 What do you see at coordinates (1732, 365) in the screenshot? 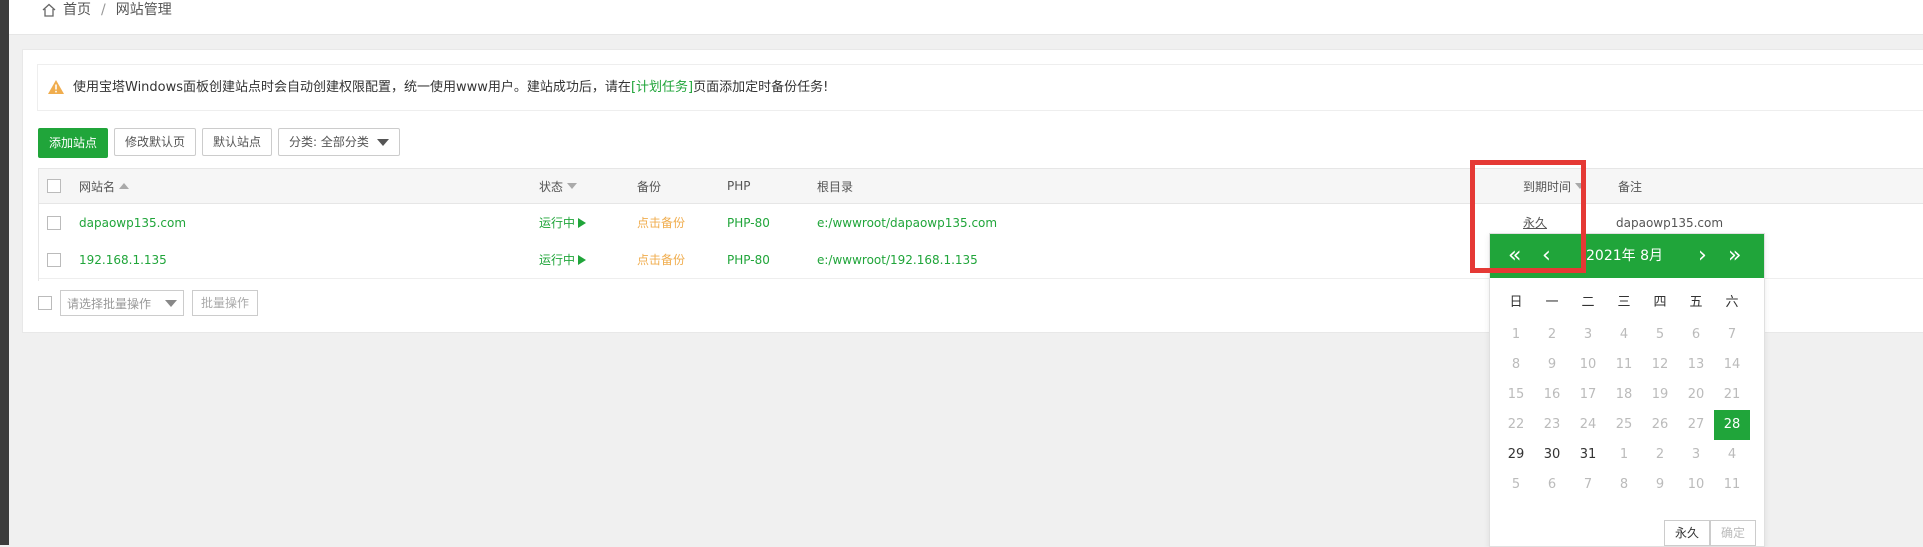
I see `calendar-day: 14` at bounding box center [1732, 365].